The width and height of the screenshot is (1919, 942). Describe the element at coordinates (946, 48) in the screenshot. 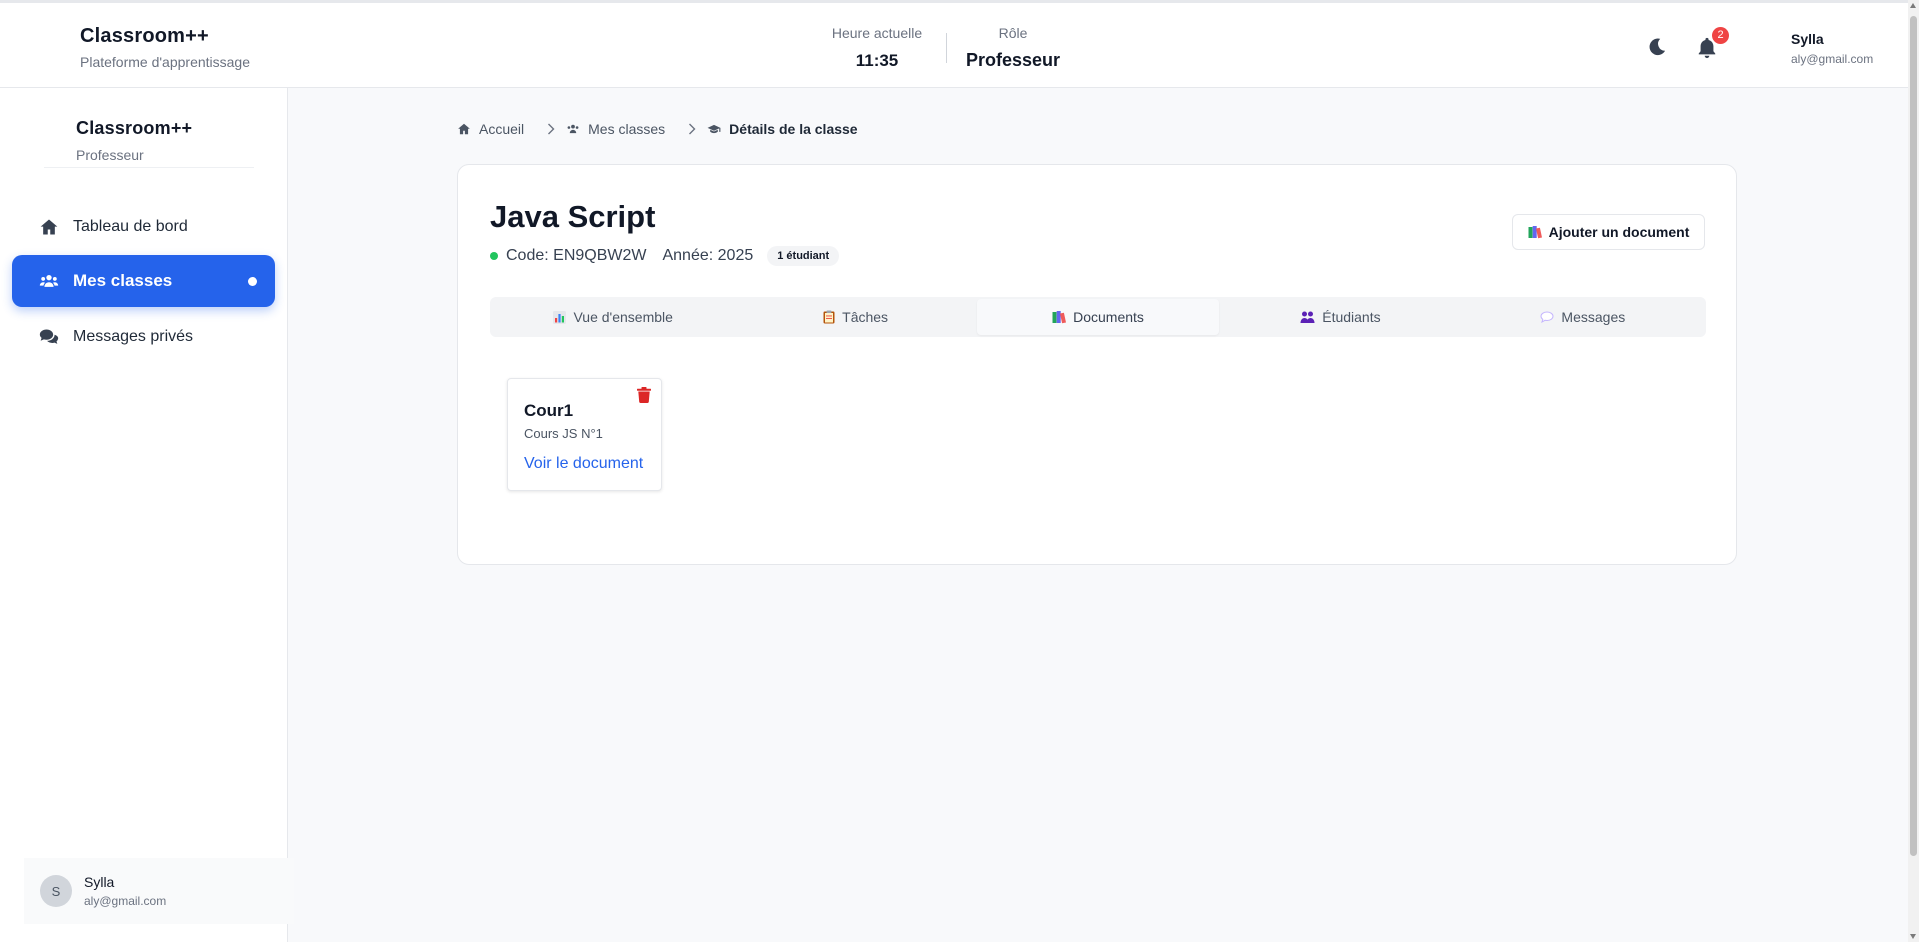

I see `header-divider` at that location.